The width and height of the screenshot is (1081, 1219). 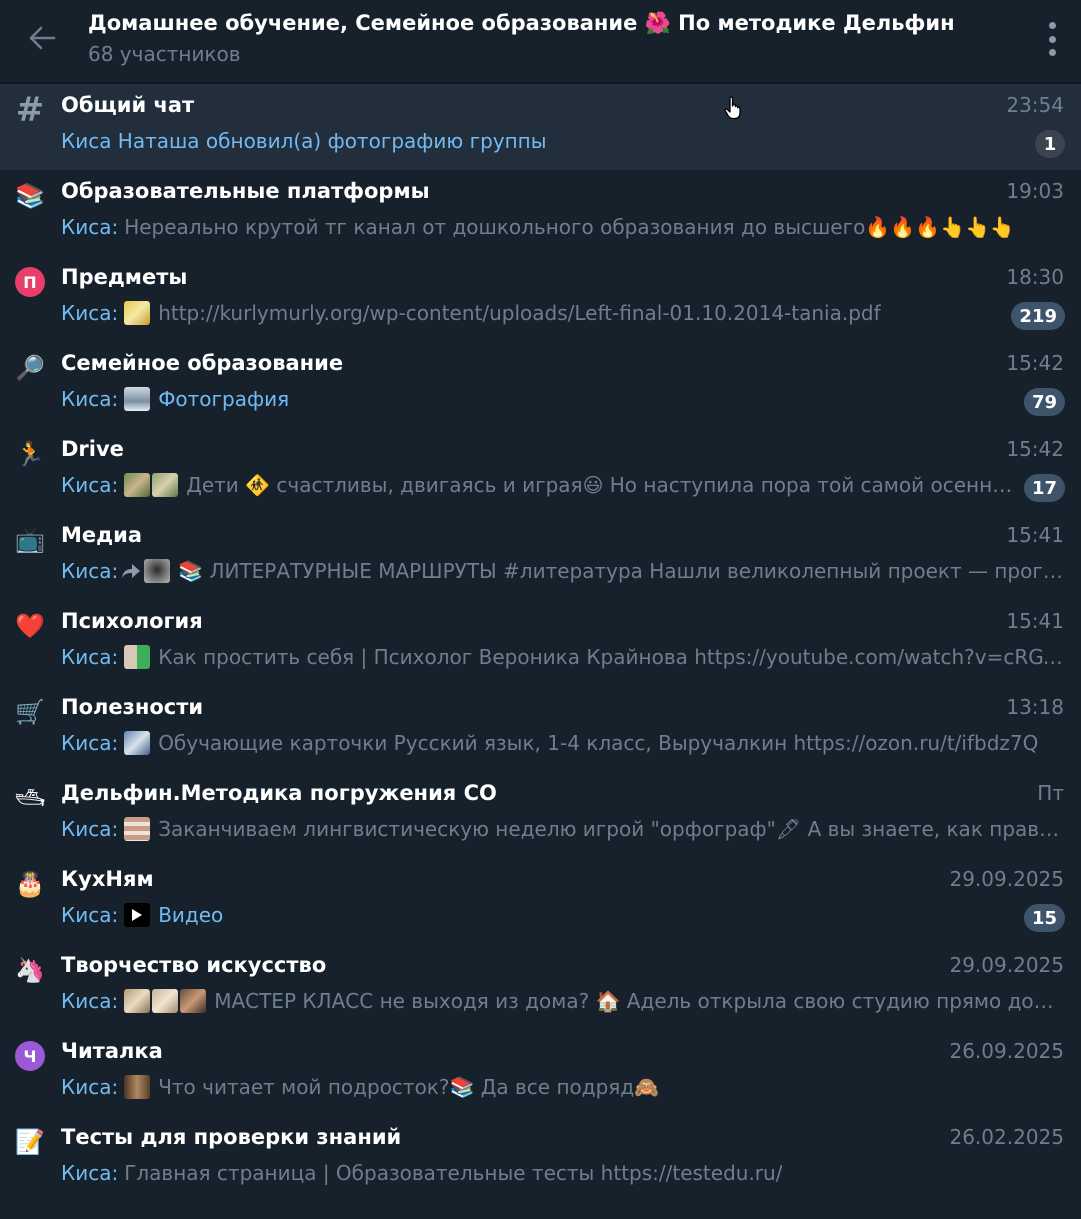 What do you see at coordinates (128, 105) in the screenshot?
I see `topic-name: Общий чат` at bounding box center [128, 105].